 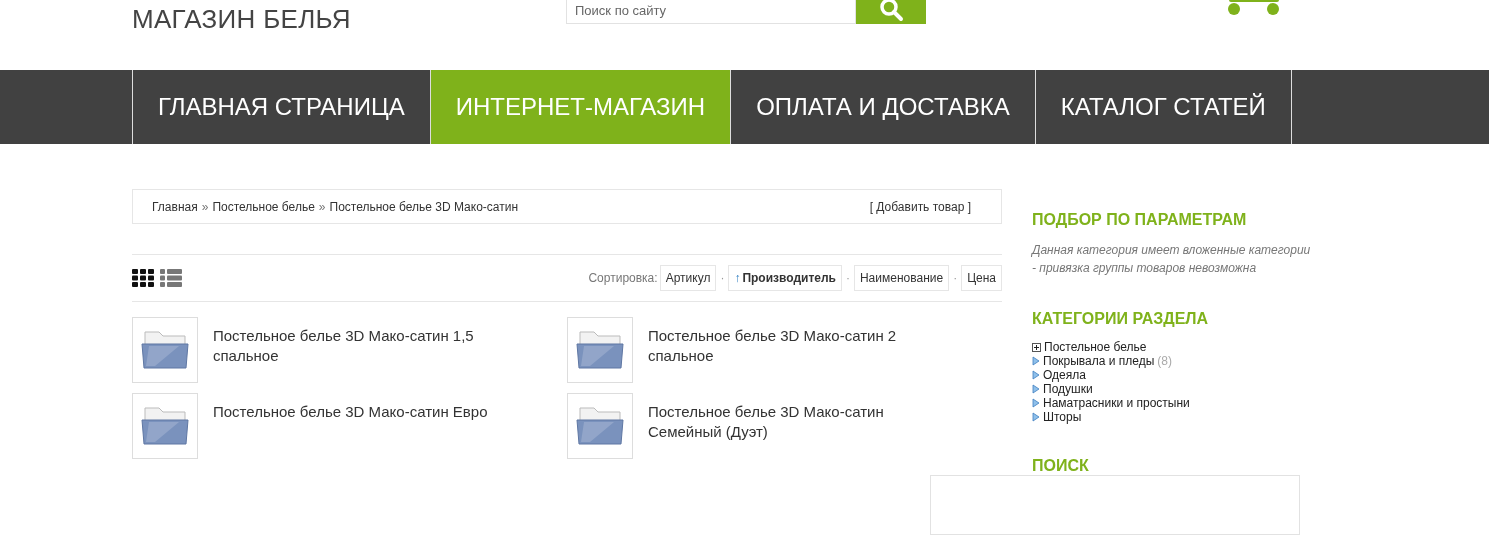 What do you see at coordinates (1095, 347) in the screenshot?
I see `category-link: Постельное белье` at bounding box center [1095, 347].